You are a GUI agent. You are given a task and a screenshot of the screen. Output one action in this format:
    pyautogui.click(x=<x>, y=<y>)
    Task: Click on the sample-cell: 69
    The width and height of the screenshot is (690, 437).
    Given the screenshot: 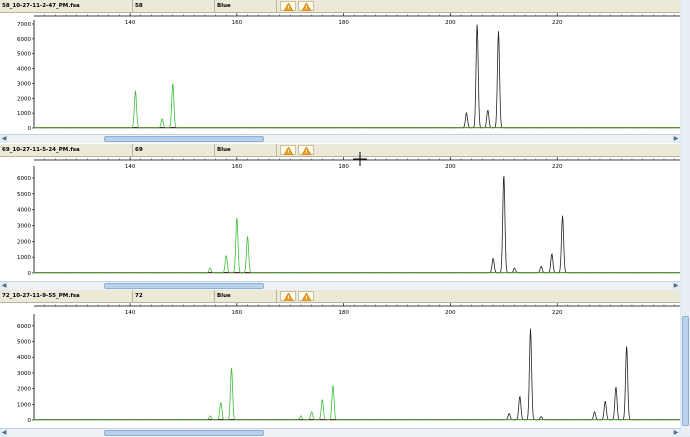 What is the action you would take?
    pyautogui.click(x=174, y=150)
    